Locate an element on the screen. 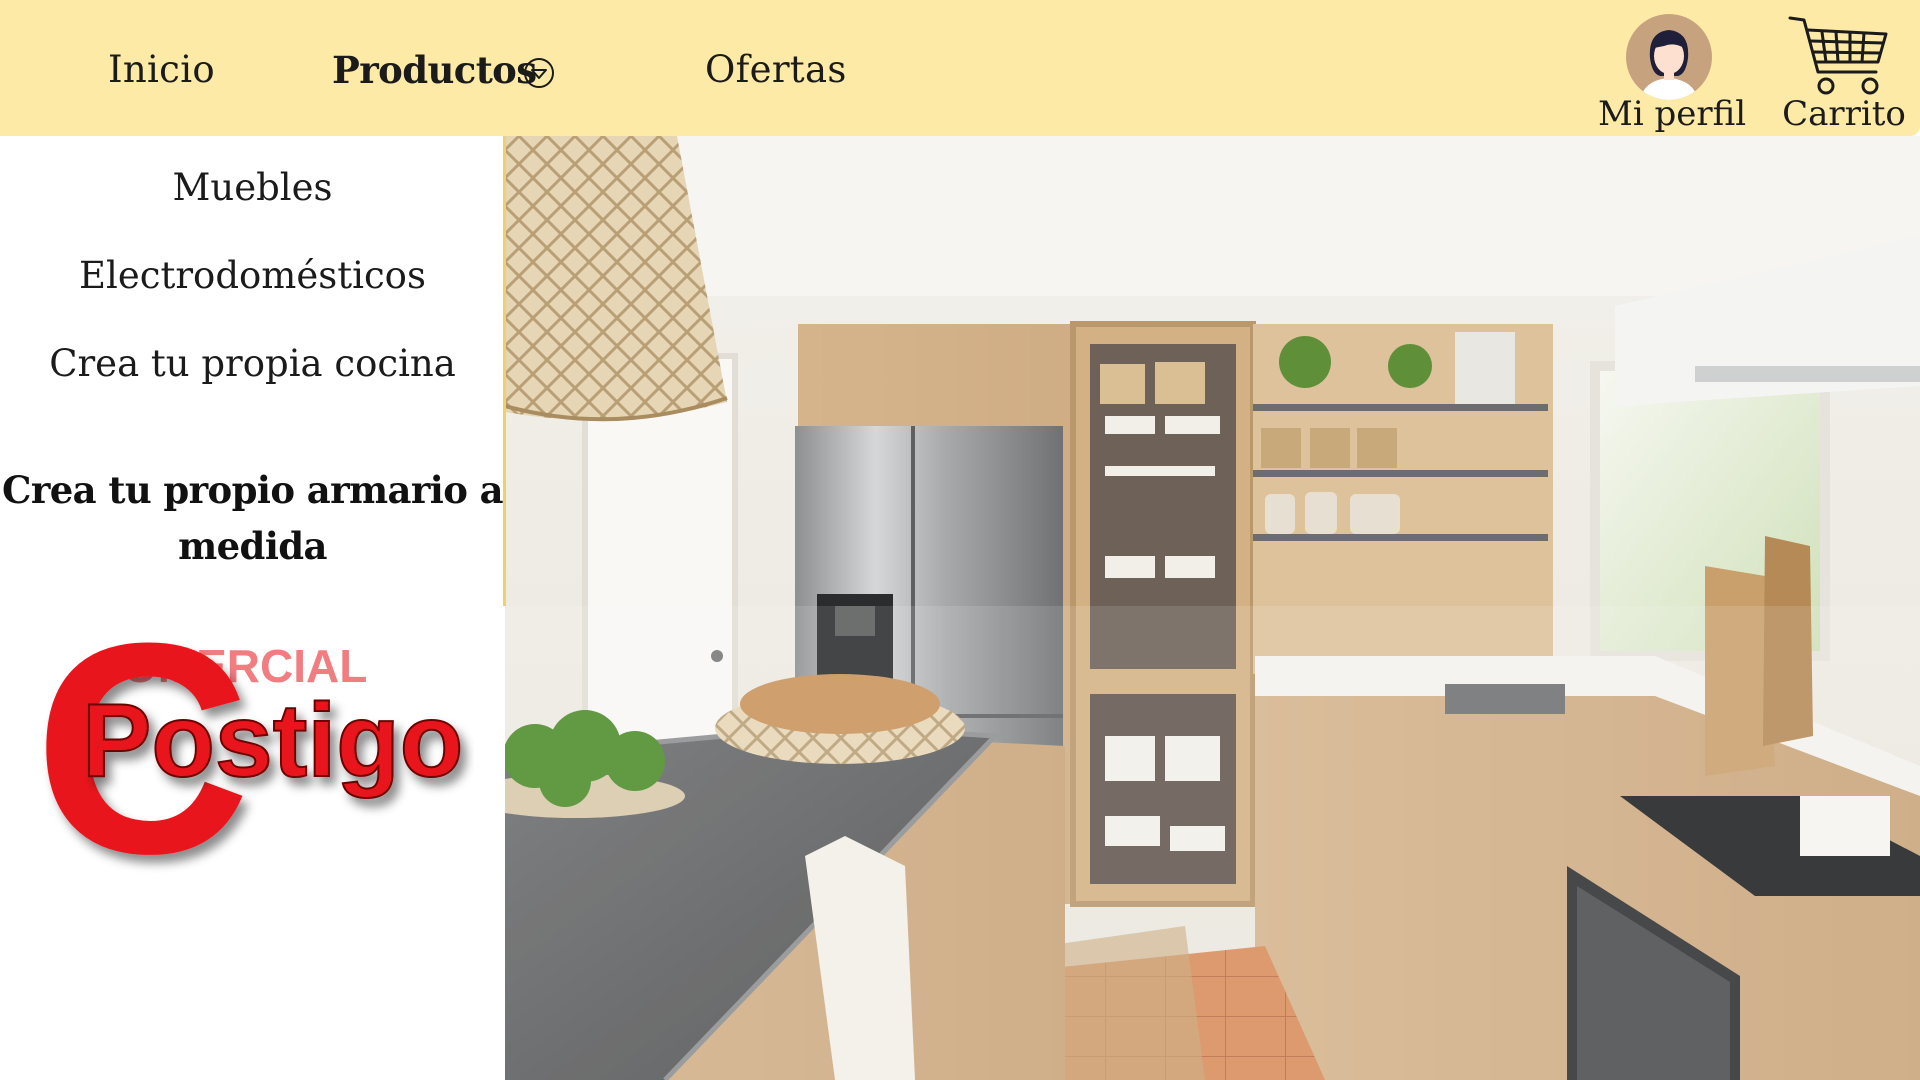  logo-text: Postigo is located at coordinates (272, 741).